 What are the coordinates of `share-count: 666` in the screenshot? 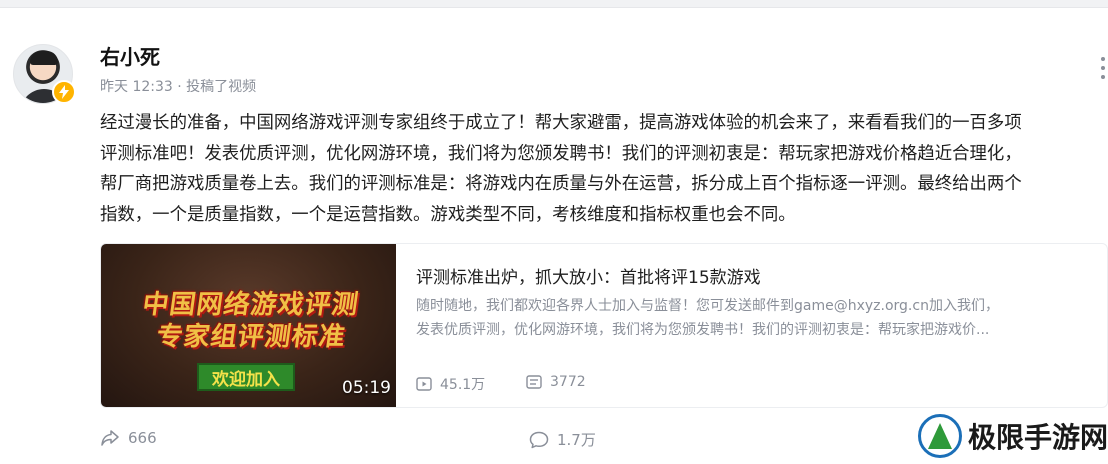 It's located at (142, 438).